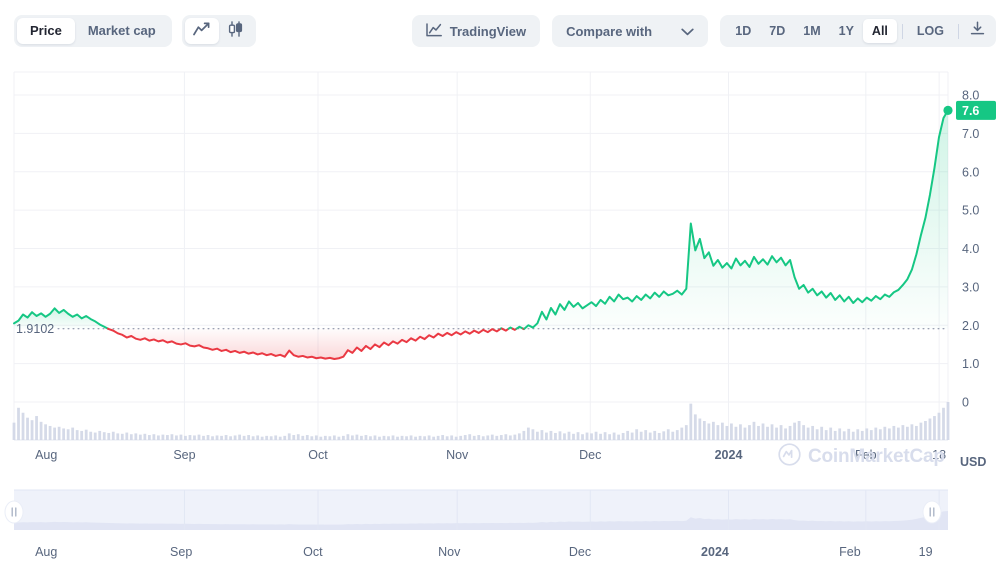 Image resolution: width=996 pixels, height=562 pixels. I want to click on download-button, so click(977, 31).